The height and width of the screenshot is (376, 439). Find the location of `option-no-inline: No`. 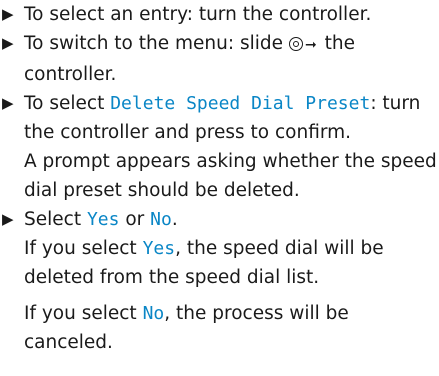

option-no-inline: No is located at coordinates (153, 313).